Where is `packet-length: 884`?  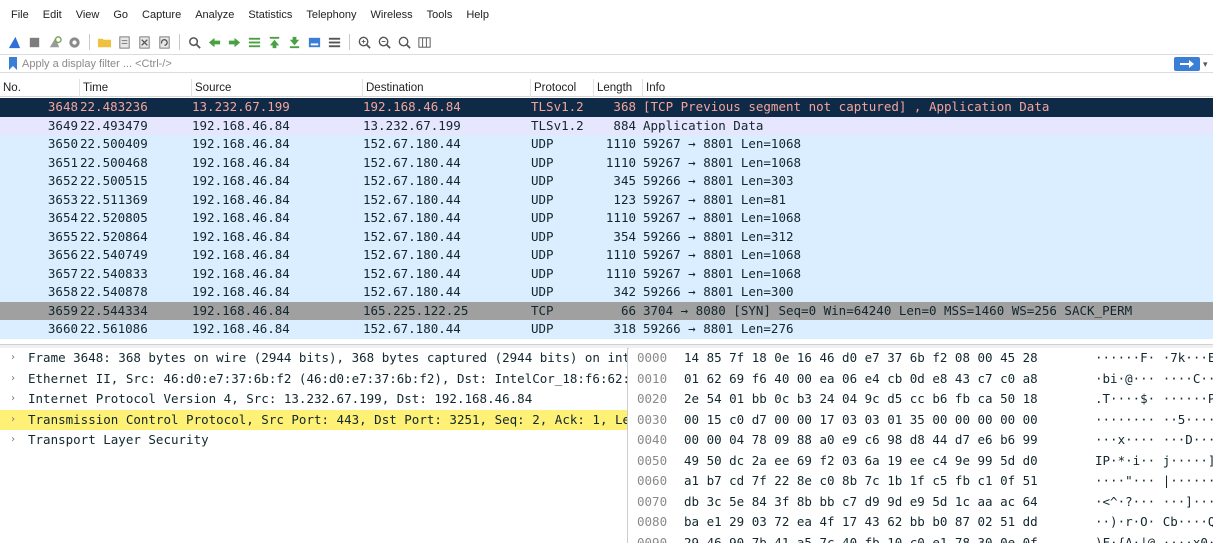
packet-length: 884 is located at coordinates (624, 125).